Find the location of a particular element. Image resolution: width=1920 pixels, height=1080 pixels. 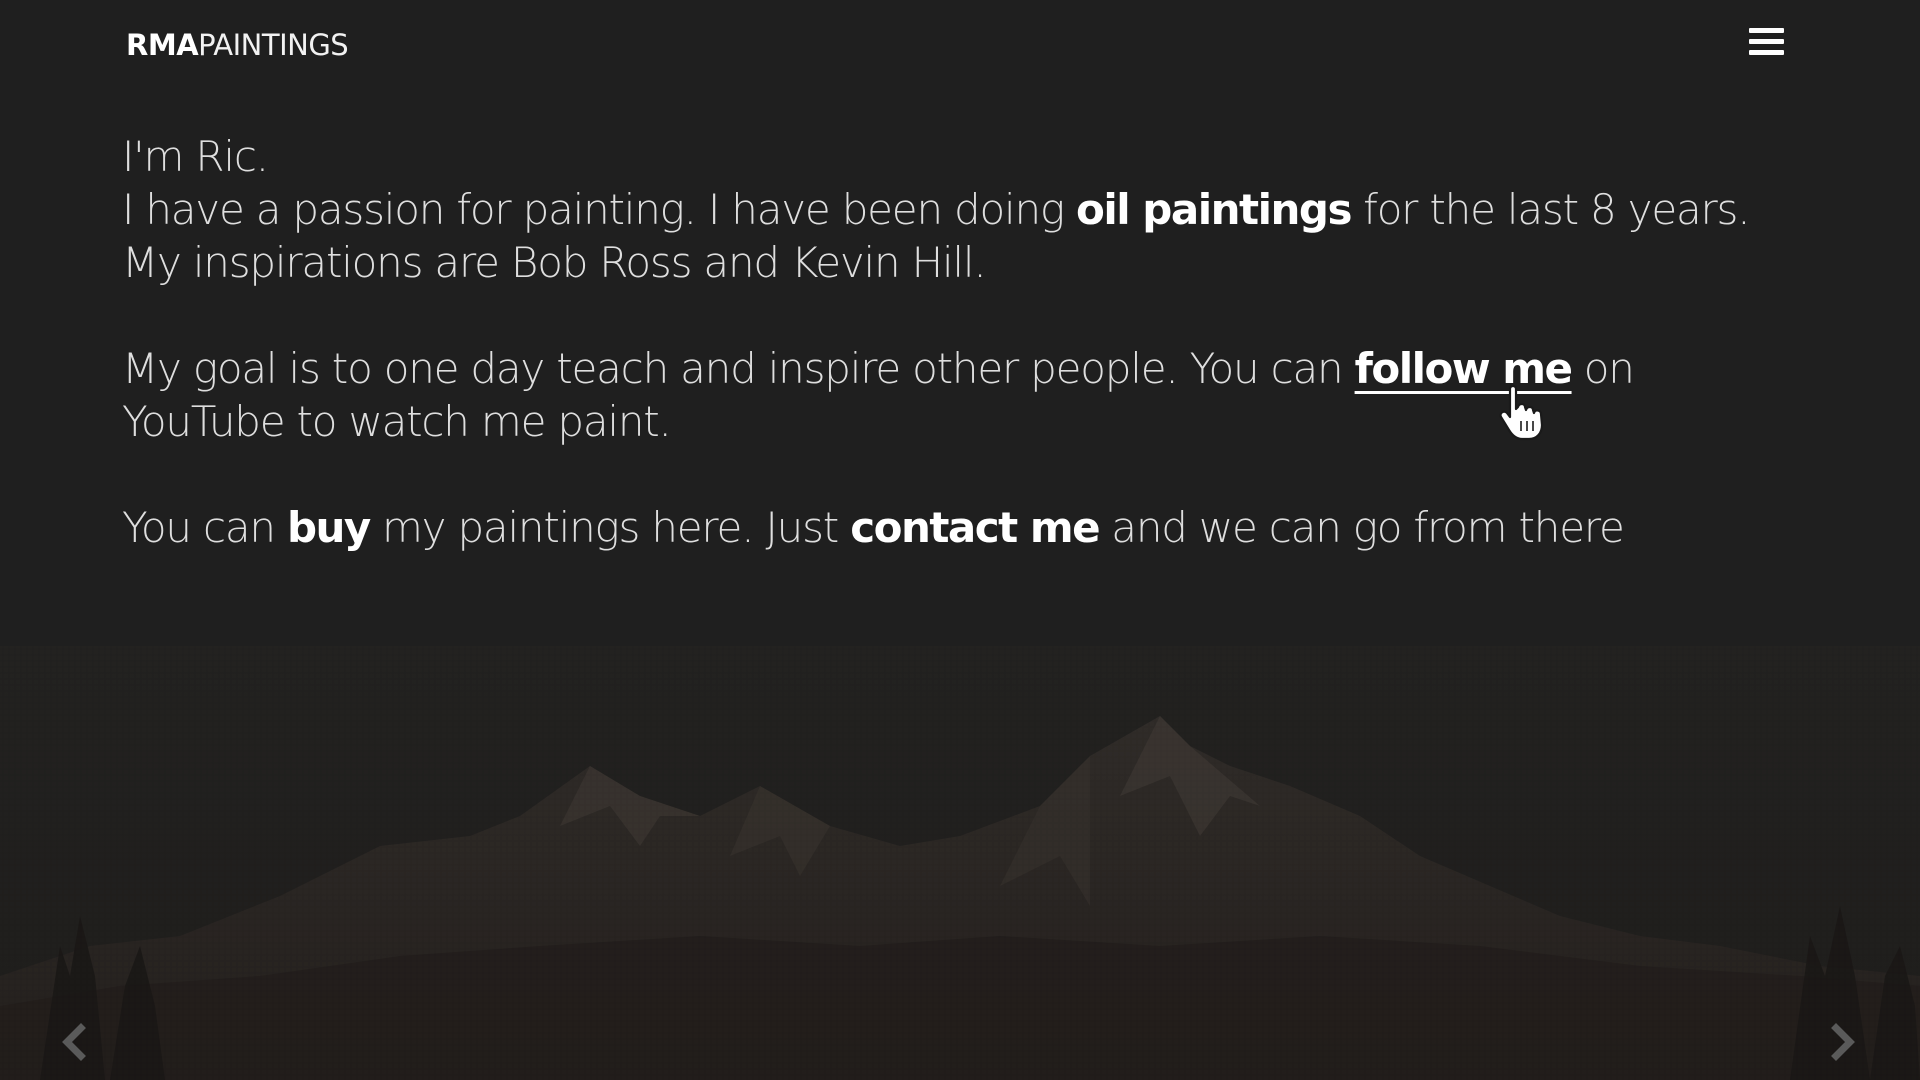

carousel-prev-button is located at coordinates (74, 1042).